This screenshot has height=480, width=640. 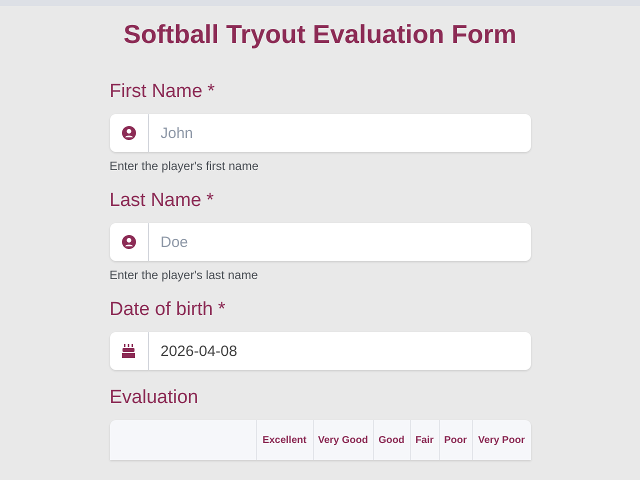 What do you see at coordinates (339, 351) in the screenshot?
I see `text-field: 2026-04-08` at bounding box center [339, 351].